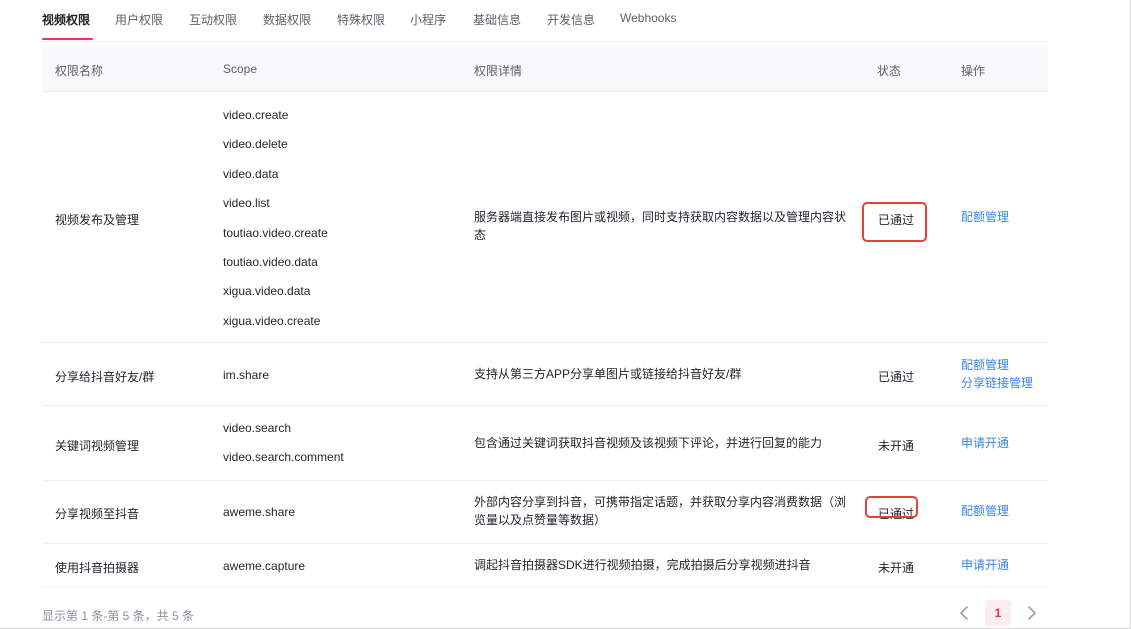  Describe the element at coordinates (264, 566) in the screenshot. I see `scope-item: aweme.capture` at that location.